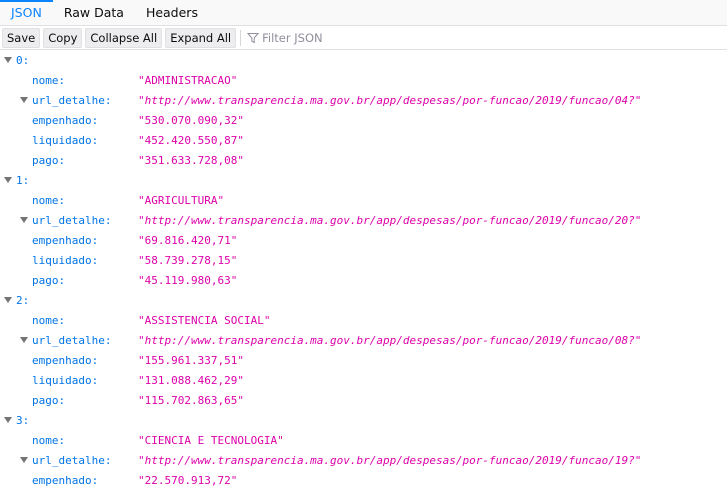 This screenshot has width=727, height=493. I want to click on property-value: "131.088.462,29", so click(191, 380).